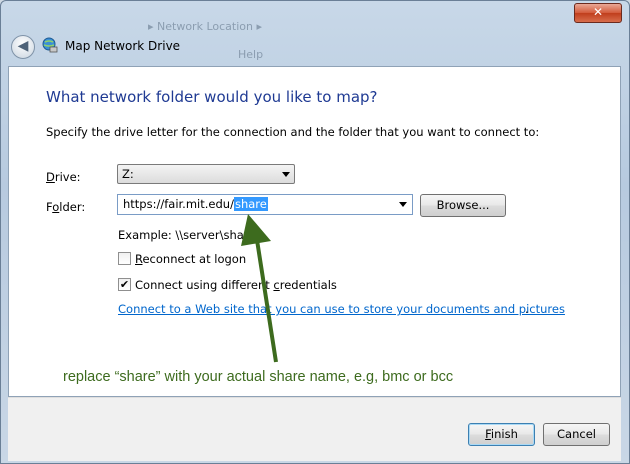 This screenshot has width=630, height=464. What do you see at coordinates (250, 204) in the screenshot?
I see `folder-selected-text: share` at bounding box center [250, 204].